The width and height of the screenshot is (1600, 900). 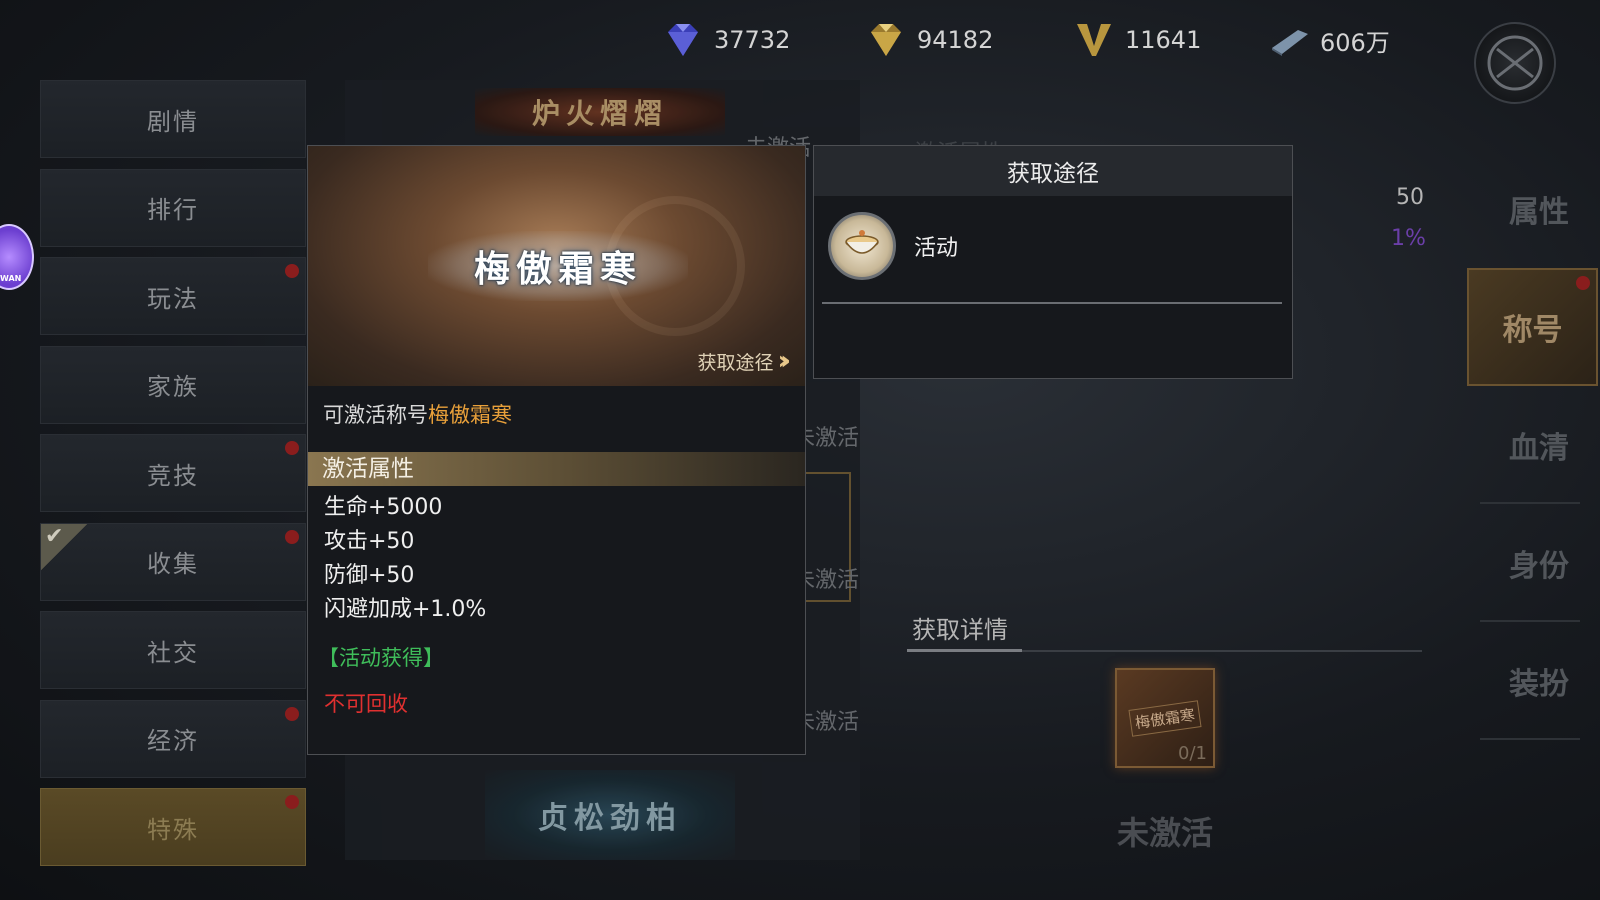 What do you see at coordinates (1053, 262) in the screenshot?
I see `acquire-path-popup: 获取途径 活动` at bounding box center [1053, 262].